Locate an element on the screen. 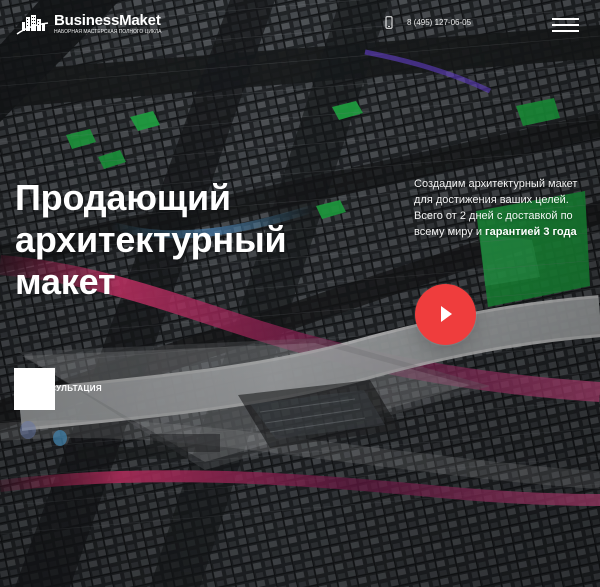 Image resolution: width=600 pixels, height=587 pixels. mobile-phone-icon is located at coordinates (389, 22).